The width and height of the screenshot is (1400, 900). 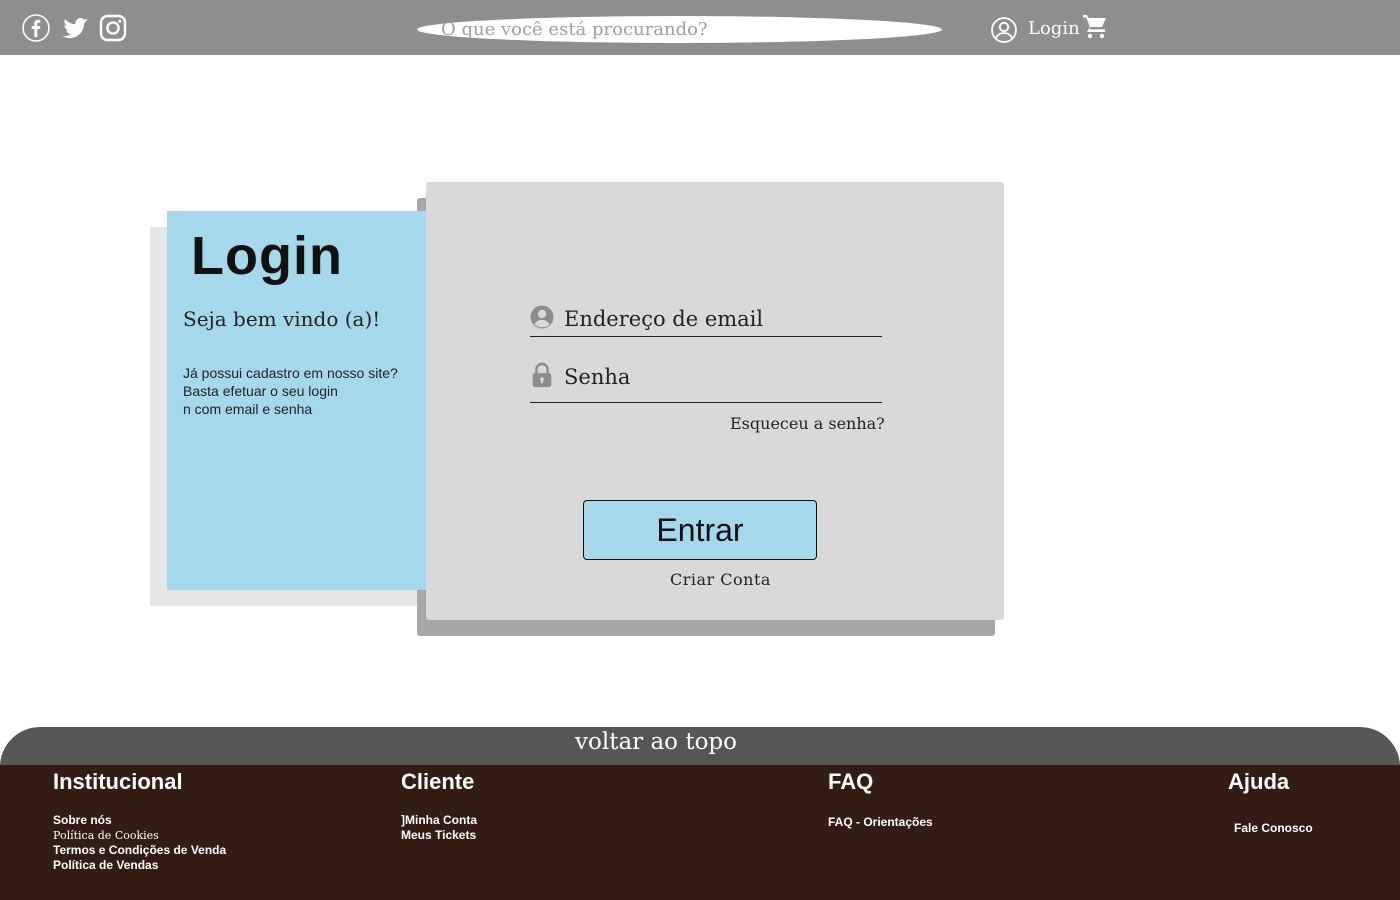 I want to click on cart-icon, so click(x=1095, y=26).